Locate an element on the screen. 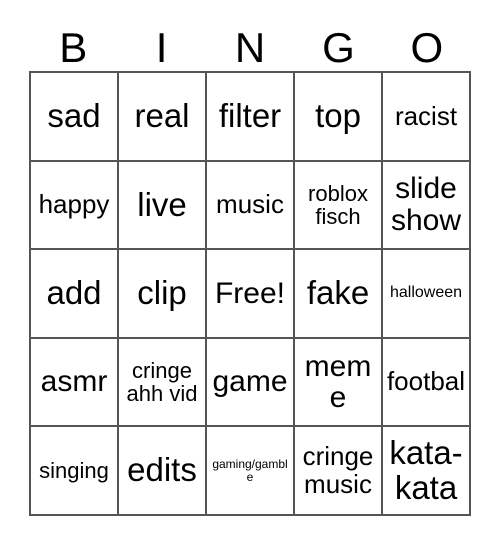 The height and width of the screenshot is (544, 500). bingo-cell-label: live is located at coordinates (162, 204).